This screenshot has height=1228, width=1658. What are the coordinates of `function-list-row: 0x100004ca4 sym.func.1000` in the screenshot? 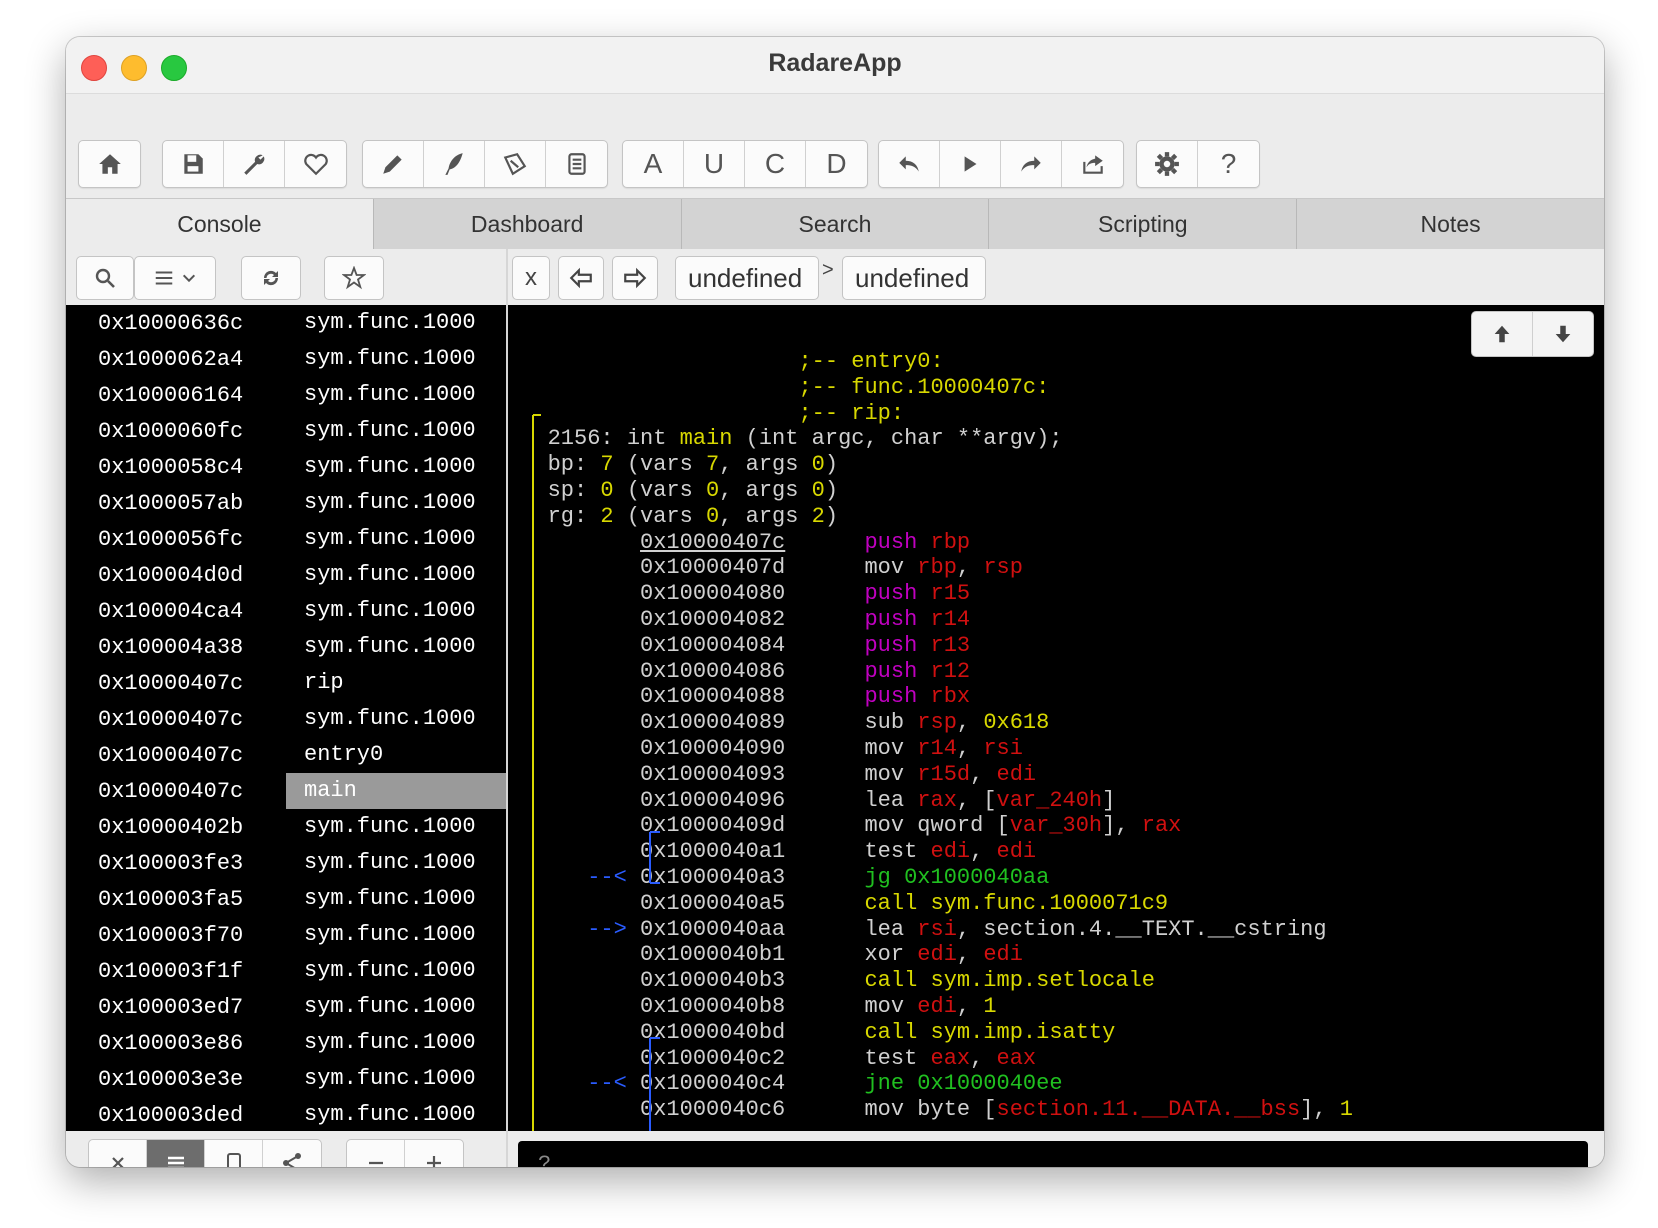 It's located at (286, 611).